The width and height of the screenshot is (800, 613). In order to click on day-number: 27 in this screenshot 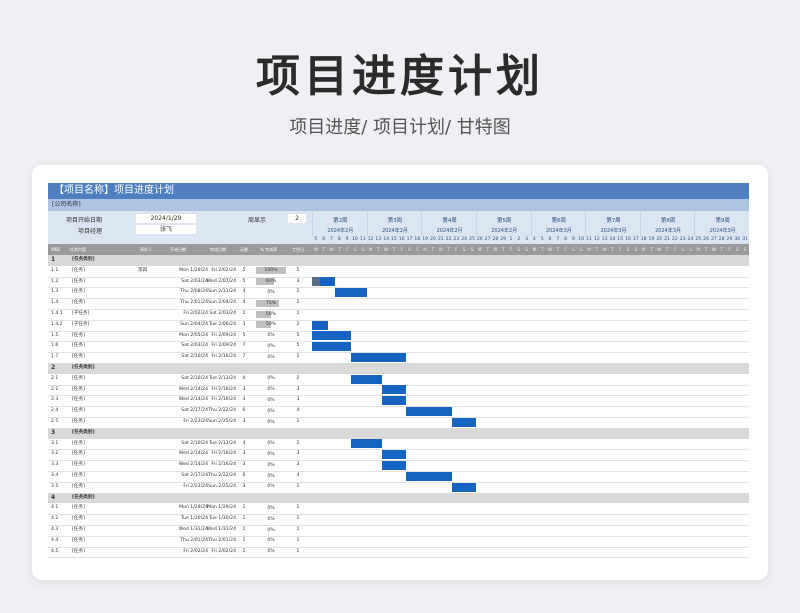, I will do `click(487, 239)`.